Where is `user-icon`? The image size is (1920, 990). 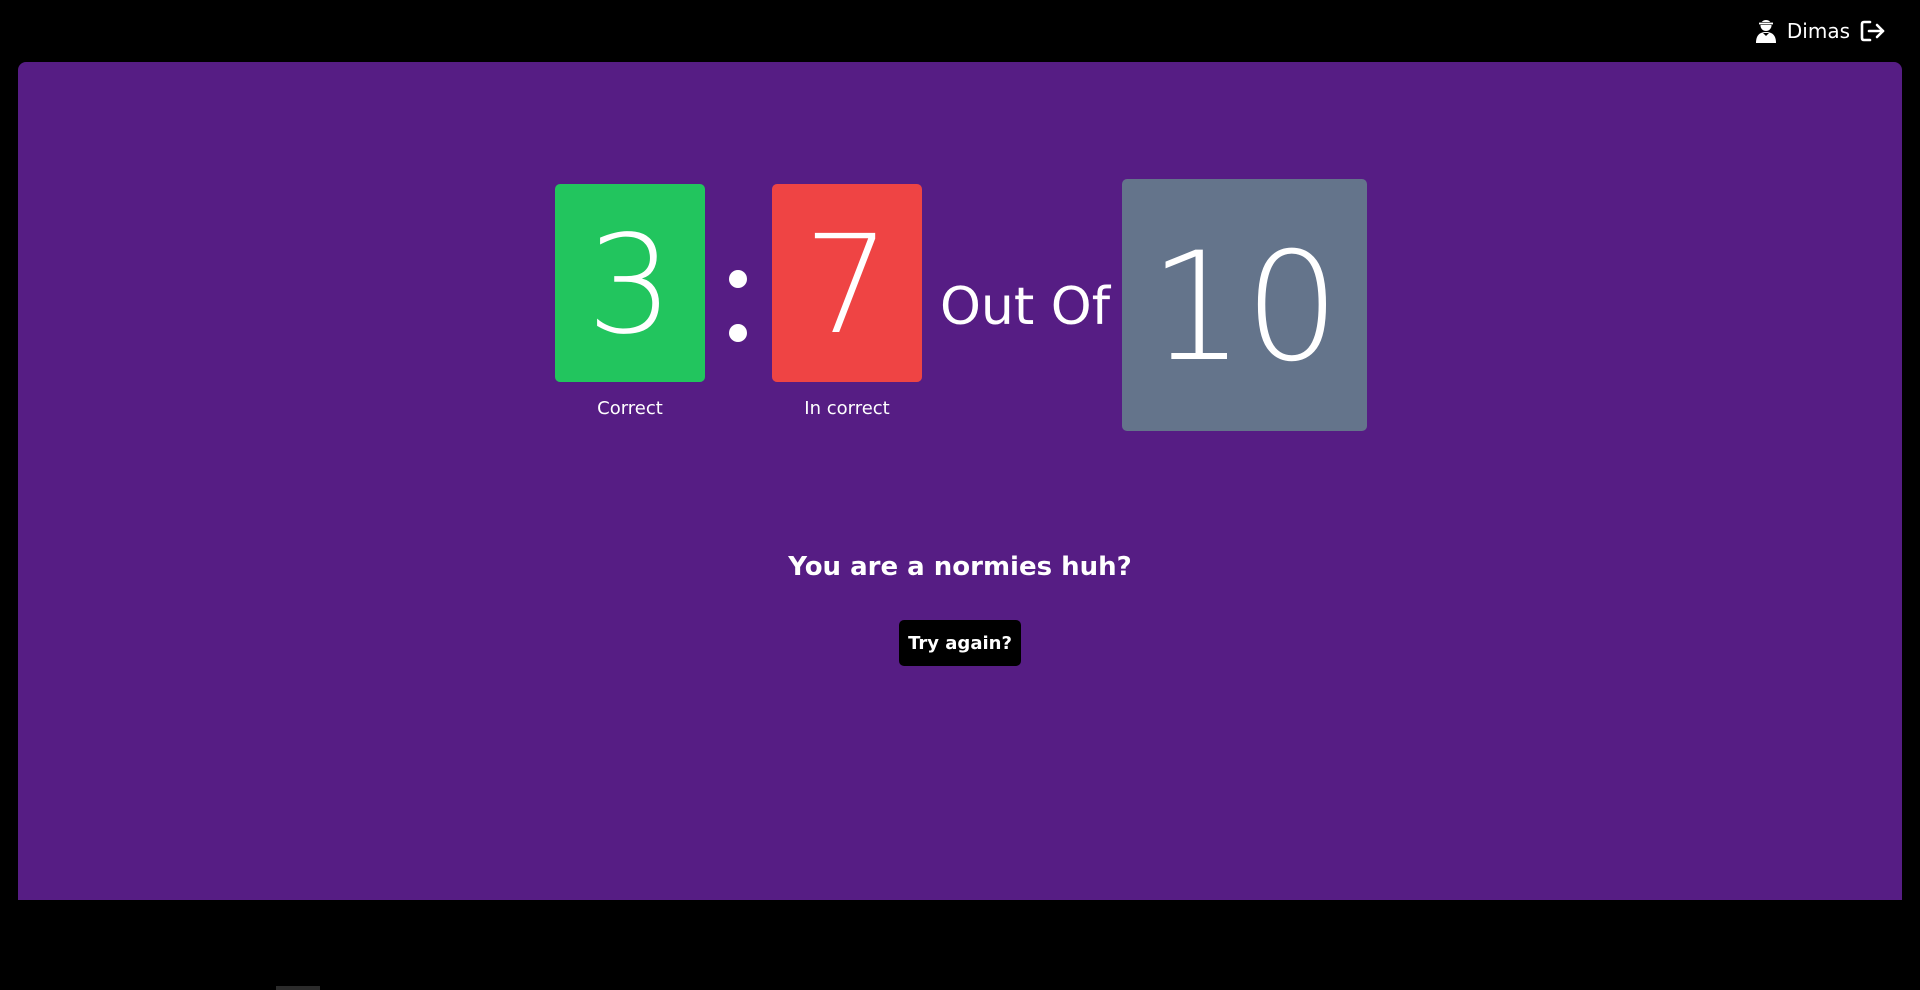
user-icon is located at coordinates (1765, 31).